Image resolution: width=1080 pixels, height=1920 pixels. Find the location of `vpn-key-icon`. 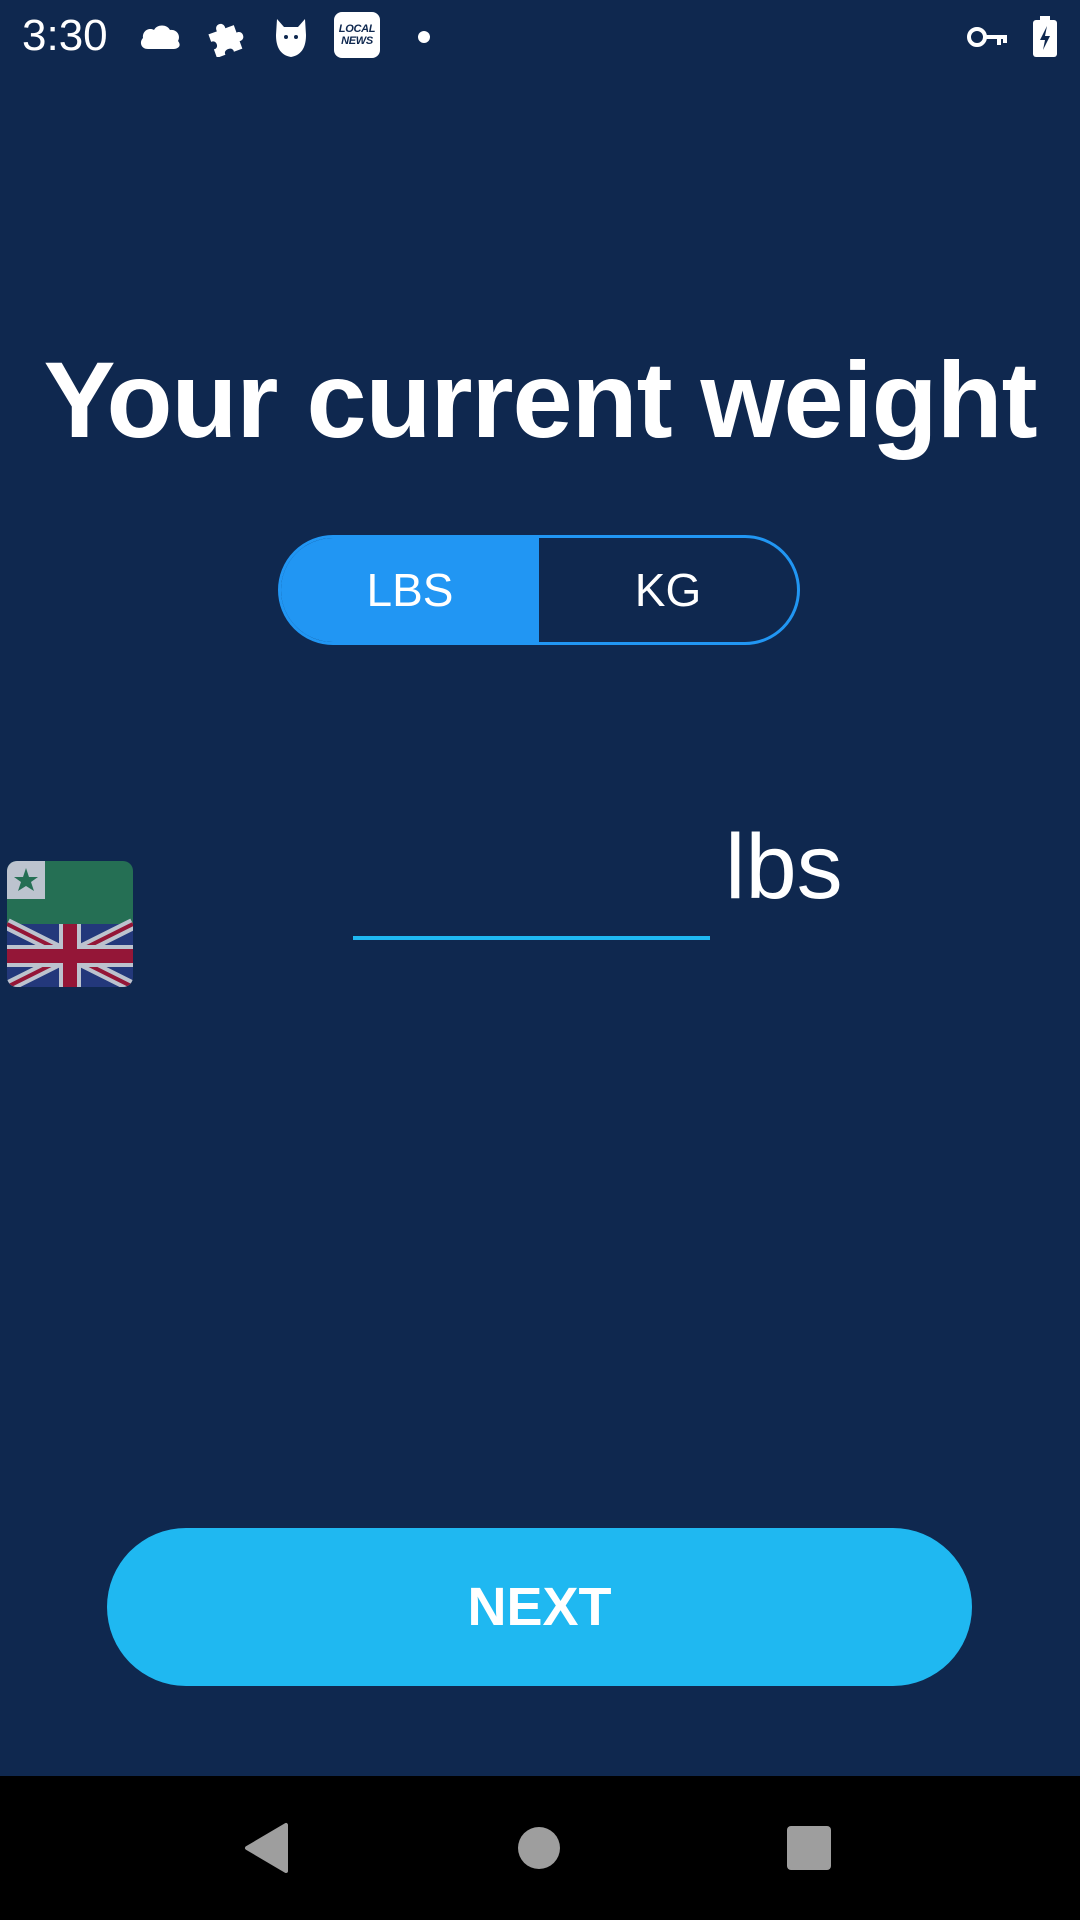

vpn-key-icon is located at coordinates (988, 37).